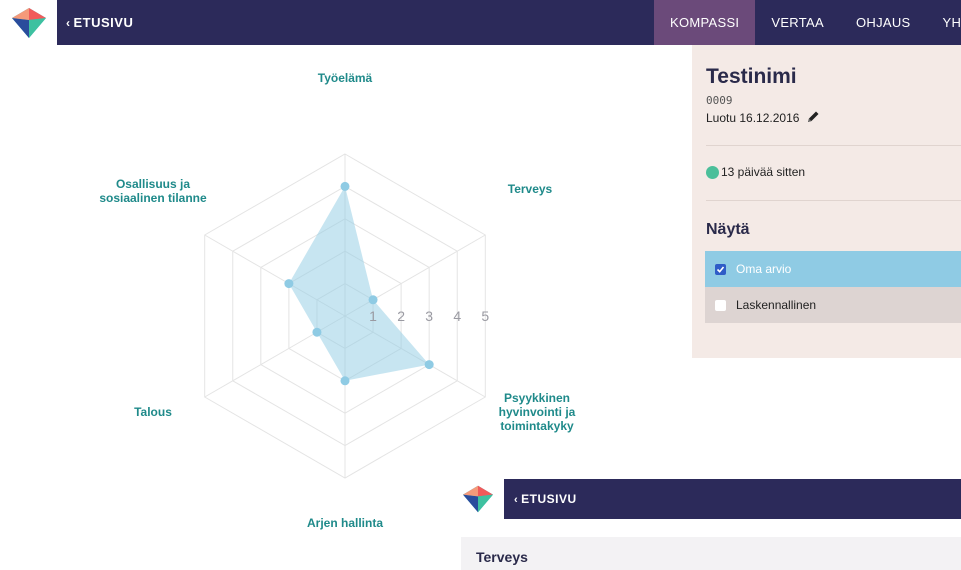  Describe the element at coordinates (720, 269) in the screenshot. I see `checkbox-checked-icon` at that location.